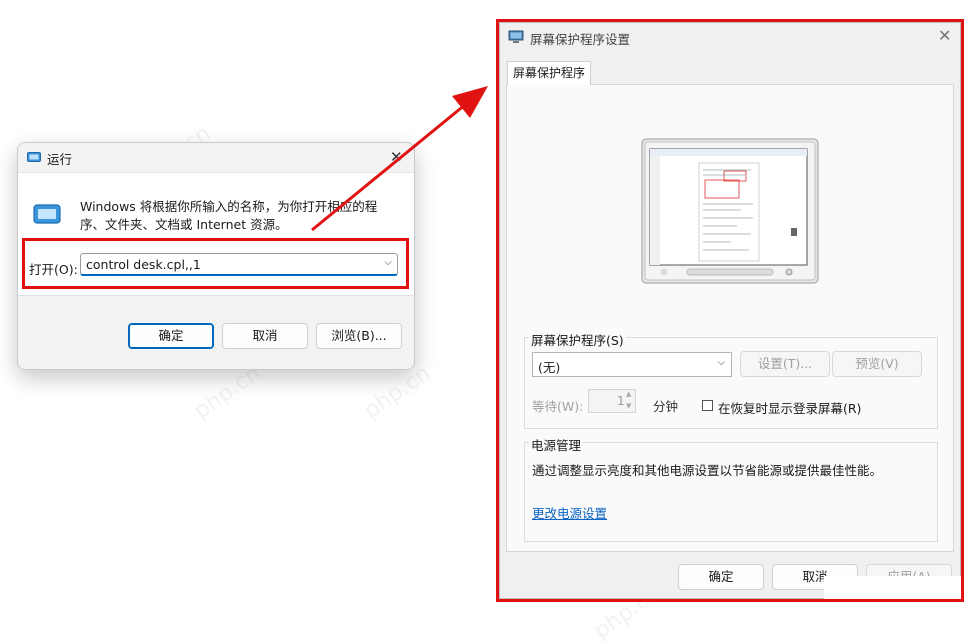 This screenshot has width=980, height=644. What do you see at coordinates (470, 102) in the screenshot?
I see `arrow-head` at bounding box center [470, 102].